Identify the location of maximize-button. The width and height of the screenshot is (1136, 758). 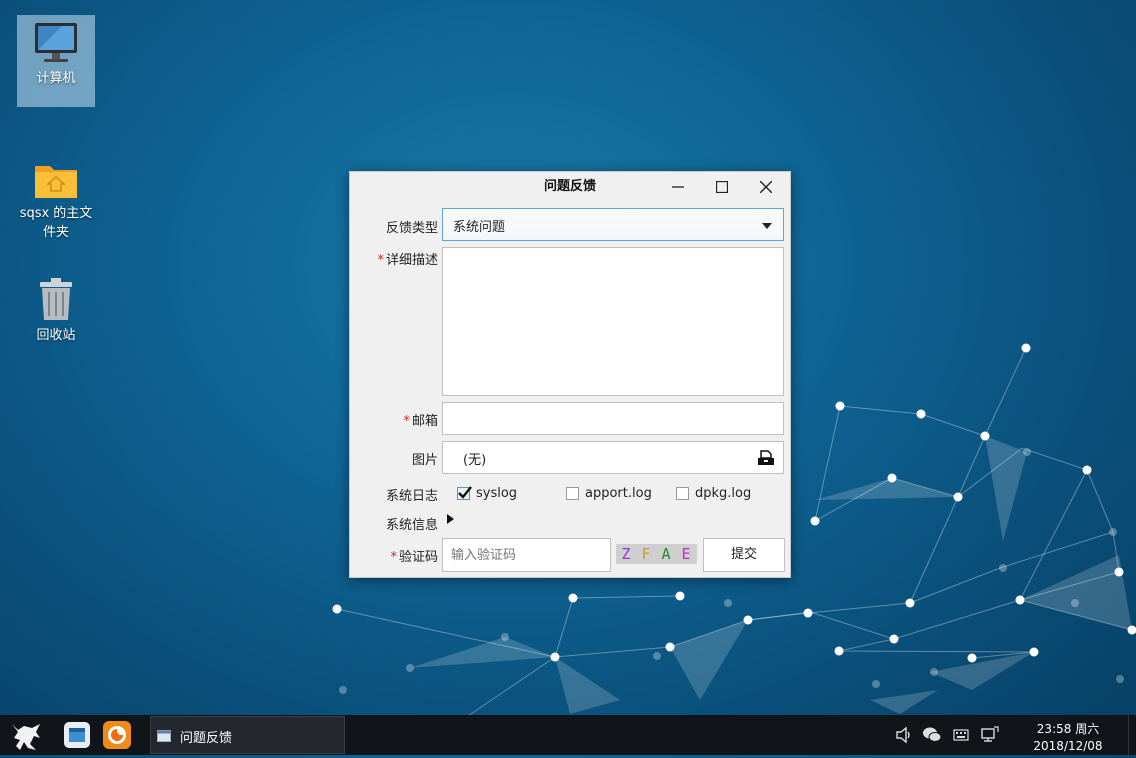
(722, 187).